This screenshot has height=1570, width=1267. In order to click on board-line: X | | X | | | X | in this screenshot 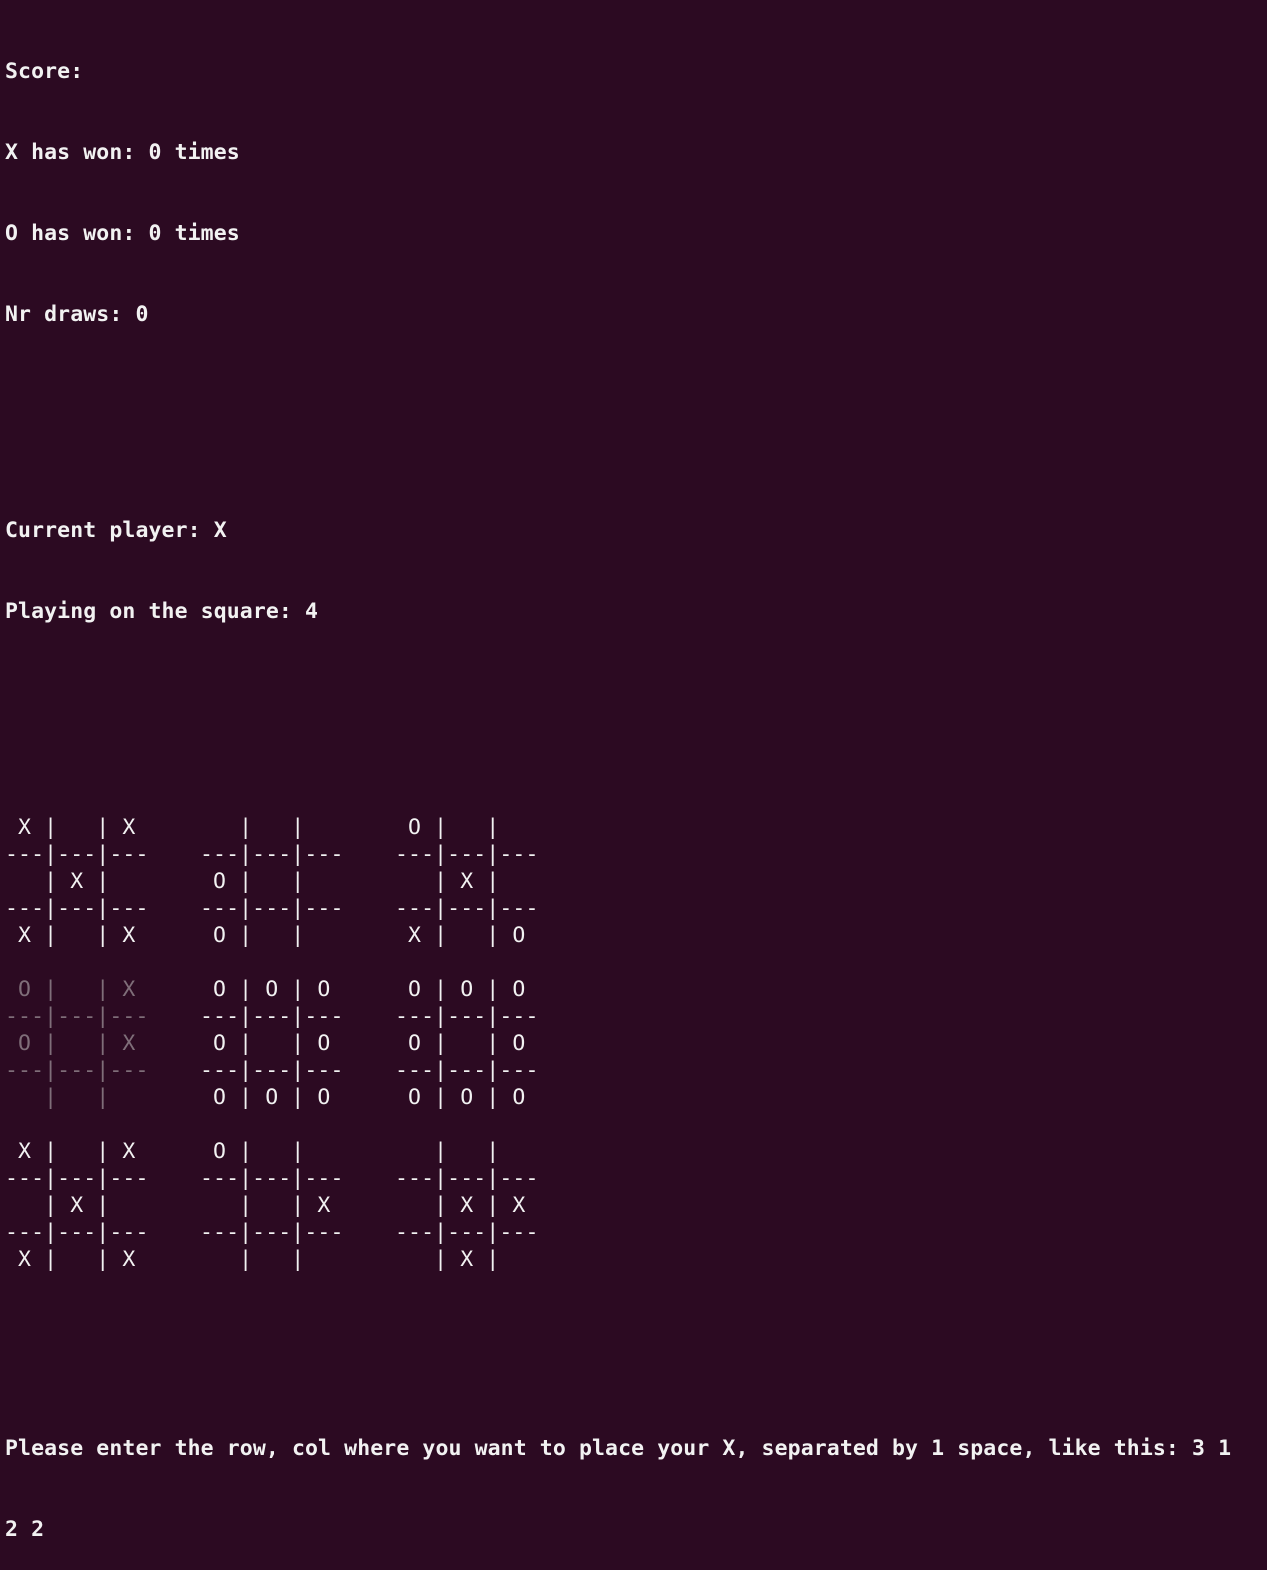, I will do `click(633, 1259)`.